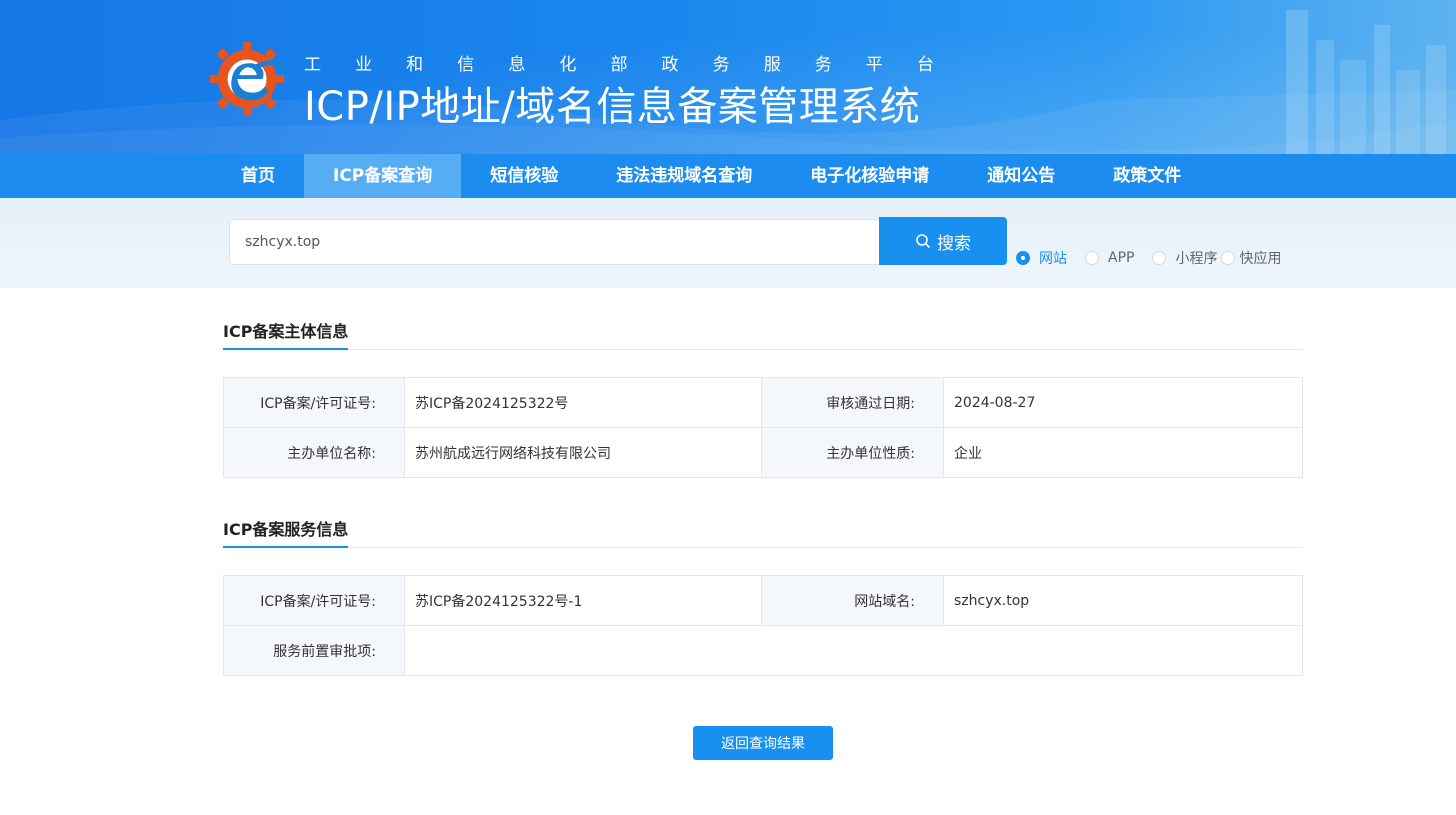 This screenshot has width=1456, height=815. I want to click on service-info-title: ICP备案服务信息, so click(286, 533).